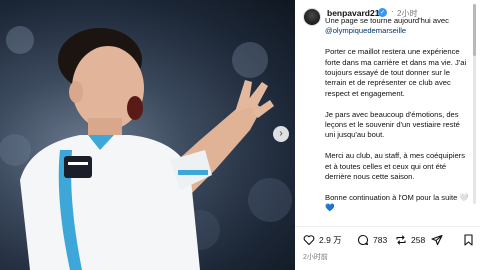 This screenshot has height=270, width=480. I want to click on repost-icon, so click(401, 240).